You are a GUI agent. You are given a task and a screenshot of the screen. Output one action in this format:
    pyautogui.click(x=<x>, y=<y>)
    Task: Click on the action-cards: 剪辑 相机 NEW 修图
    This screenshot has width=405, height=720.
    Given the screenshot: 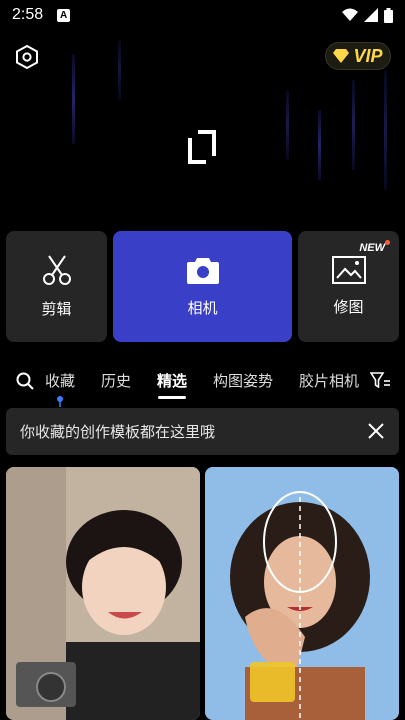 What is the action you would take?
    pyautogui.click(x=202, y=286)
    